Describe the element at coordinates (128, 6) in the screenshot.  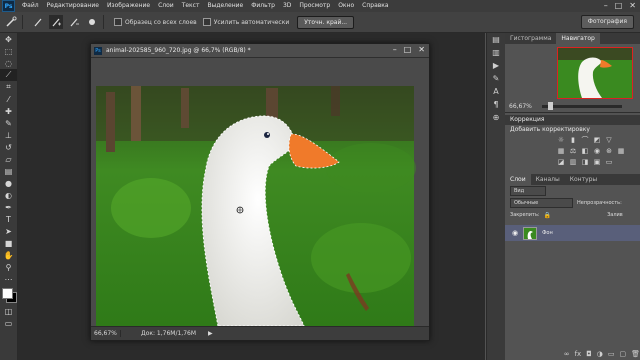
I see `menu-image: Изображение` at that location.